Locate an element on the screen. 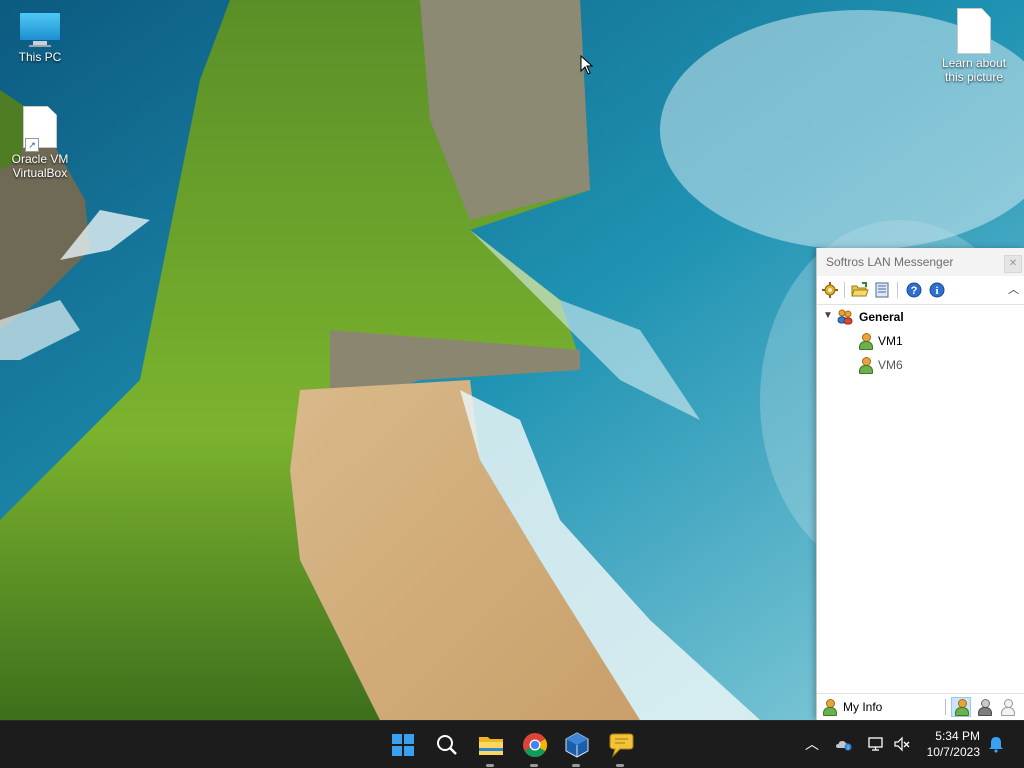 This screenshot has width=1024, height=768. search-button is located at coordinates (447, 745).